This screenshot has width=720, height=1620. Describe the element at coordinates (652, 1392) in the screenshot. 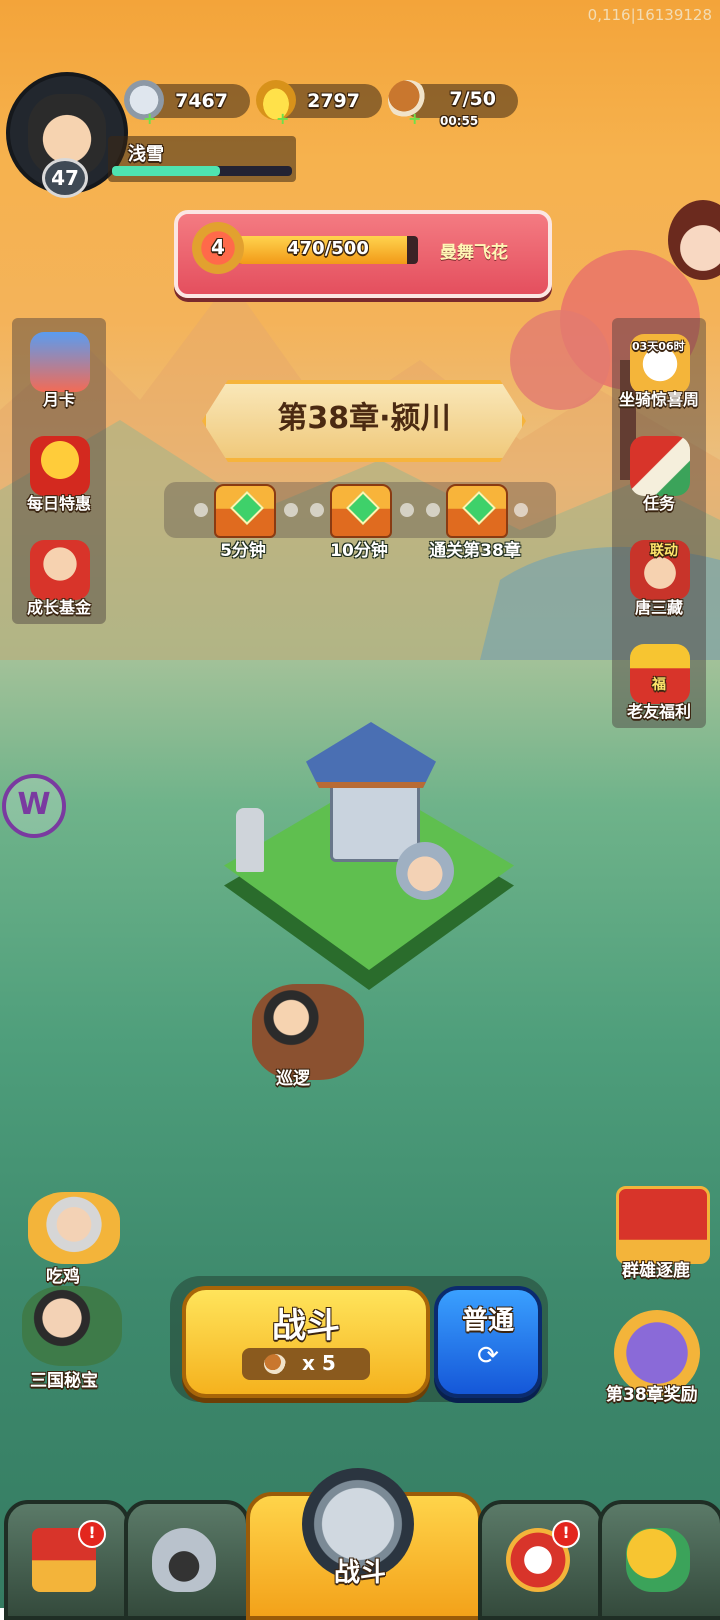

I see `chapter-reward-label: 第38章奖励` at that location.